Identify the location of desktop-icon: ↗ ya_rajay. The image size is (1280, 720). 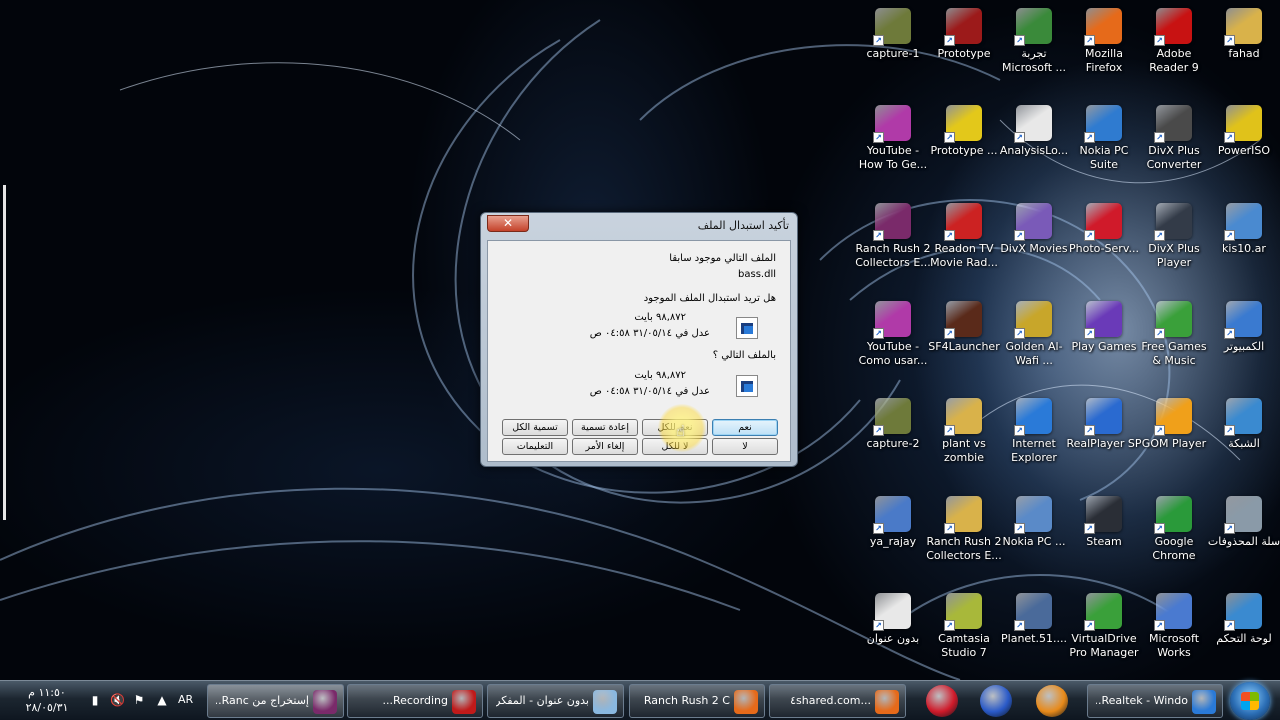
(893, 520).